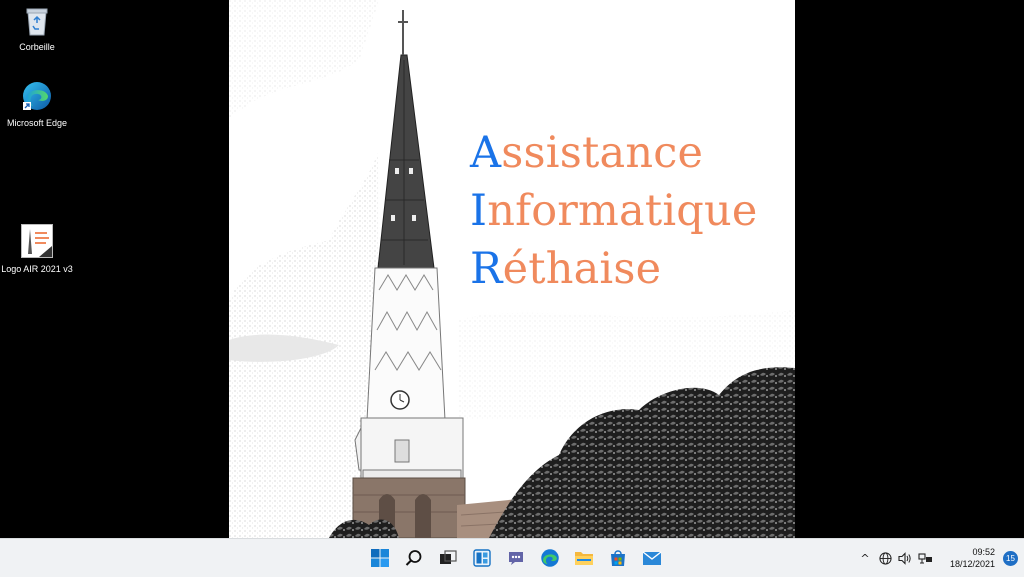  I want to click on volume-button, so click(905, 558).